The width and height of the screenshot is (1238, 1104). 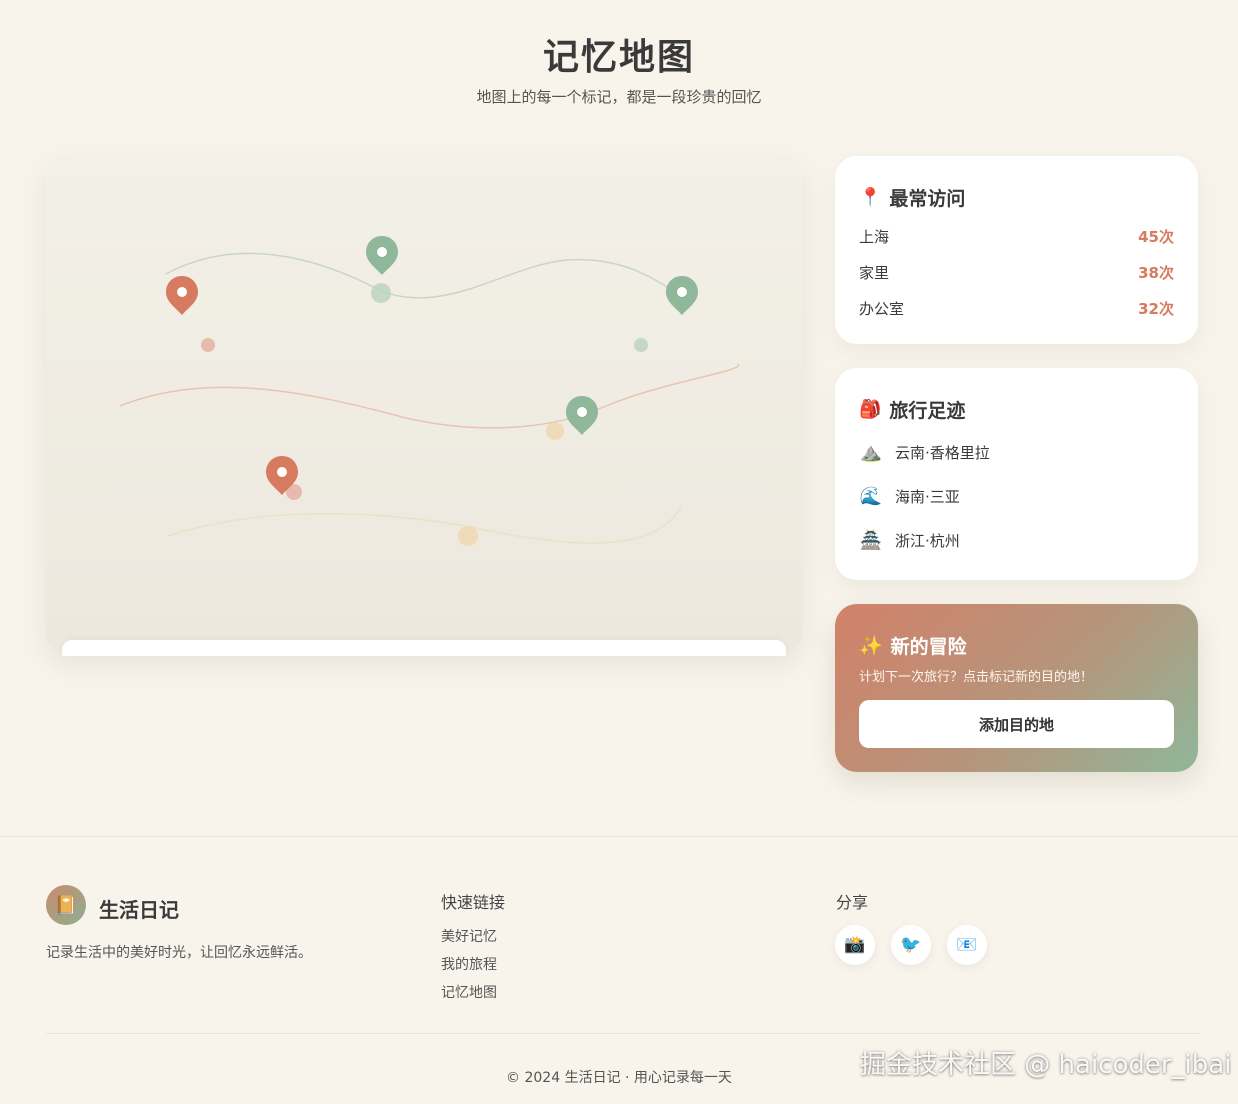 What do you see at coordinates (874, 236) in the screenshot?
I see `visit-place: 上海` at bounding box center [874, 236].